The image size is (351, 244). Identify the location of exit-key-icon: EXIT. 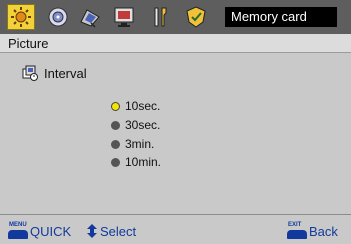
(297, 230).